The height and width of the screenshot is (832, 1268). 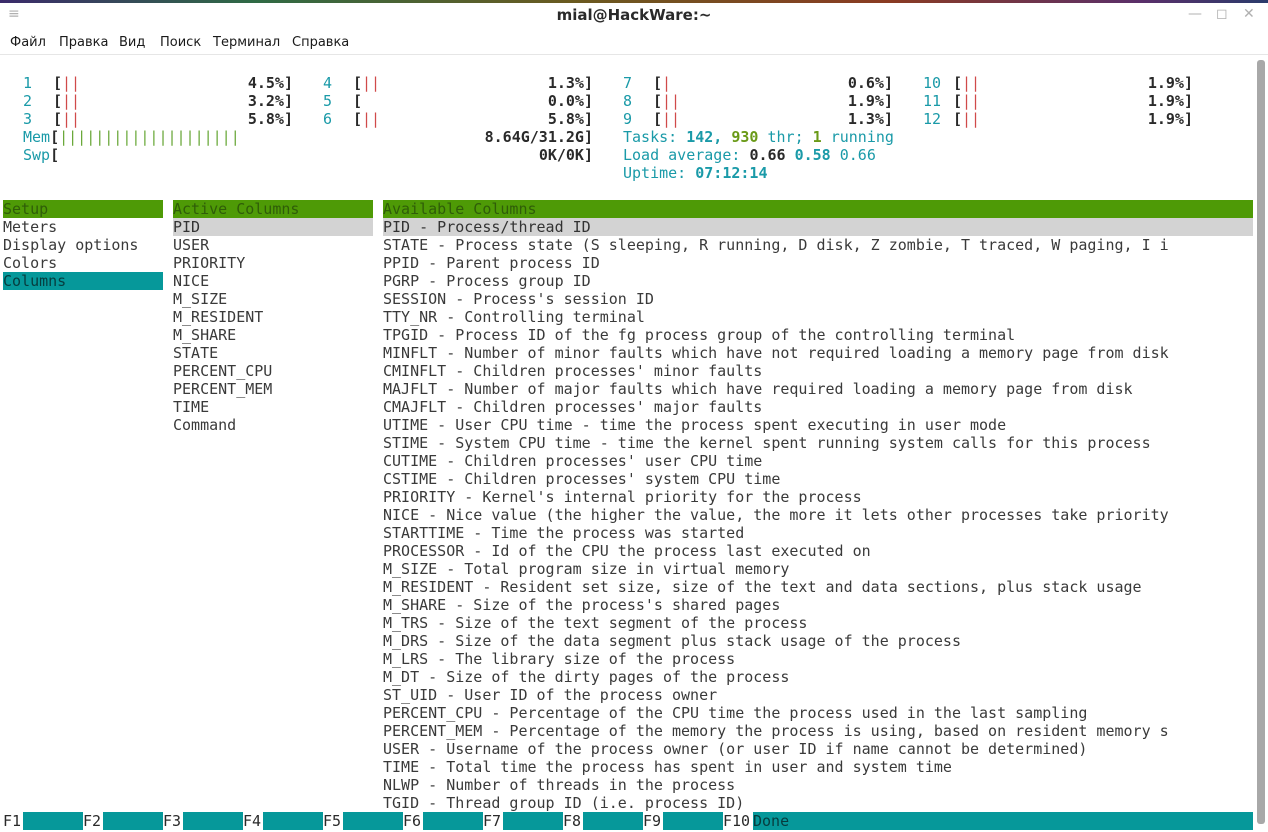 What do you see at coordinates (533, 821) in the screenshot?
I see `fkey-f7-label` at bounding box center [533, 821].